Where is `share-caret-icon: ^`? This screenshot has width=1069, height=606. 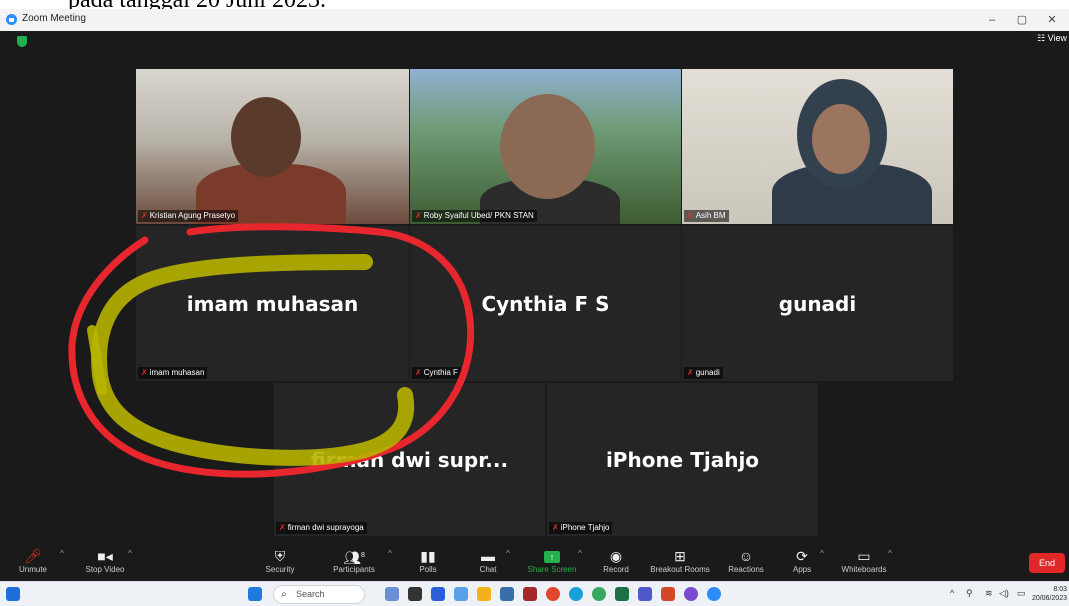
share-caret-icon: ^ is located at coordinates (580, 553).